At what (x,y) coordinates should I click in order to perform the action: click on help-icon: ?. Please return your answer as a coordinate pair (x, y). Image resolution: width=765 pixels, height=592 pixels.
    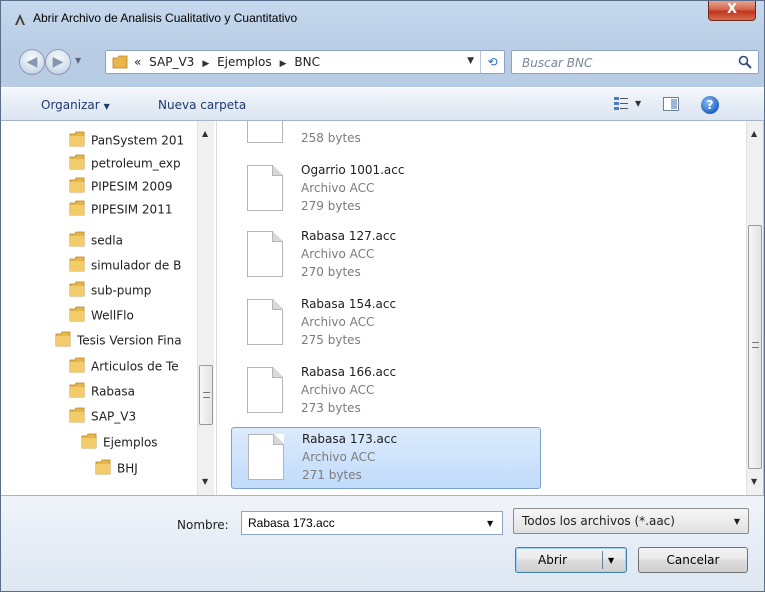
    Looking at the image, I should click on (710, 105).